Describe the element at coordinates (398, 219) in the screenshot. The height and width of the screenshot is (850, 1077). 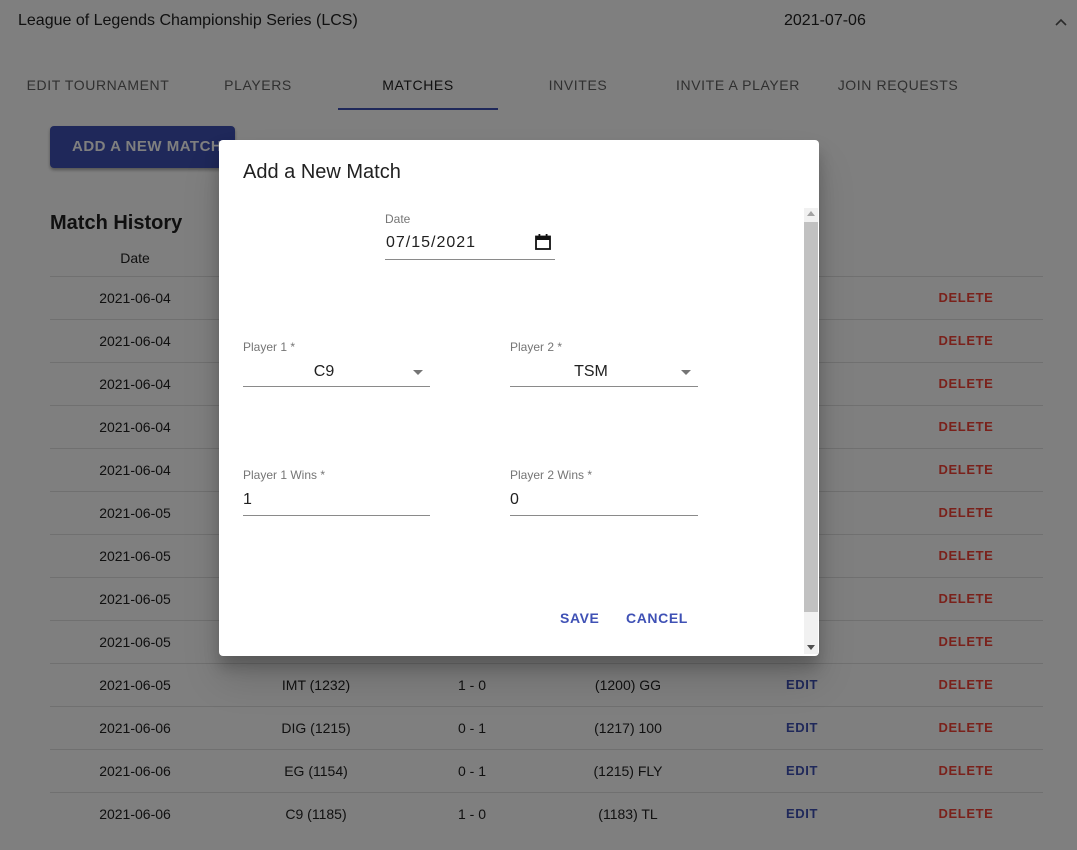
I see `date-field-label: Date` at that location.